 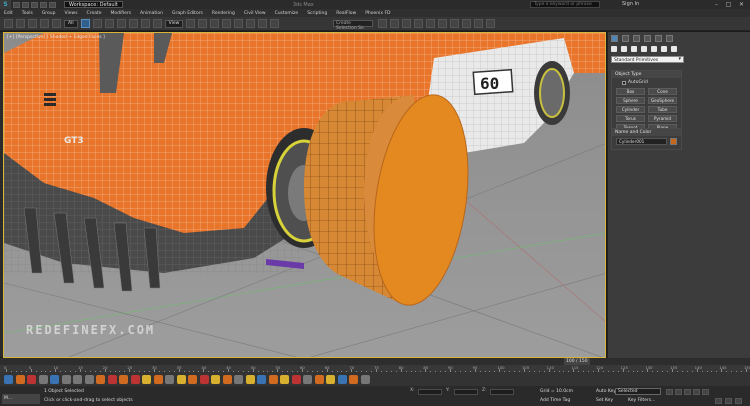 What do you see at coordinates (741, 4) in the screenshot?
I see `close-button: ✕` at bounding box center [741, 4].